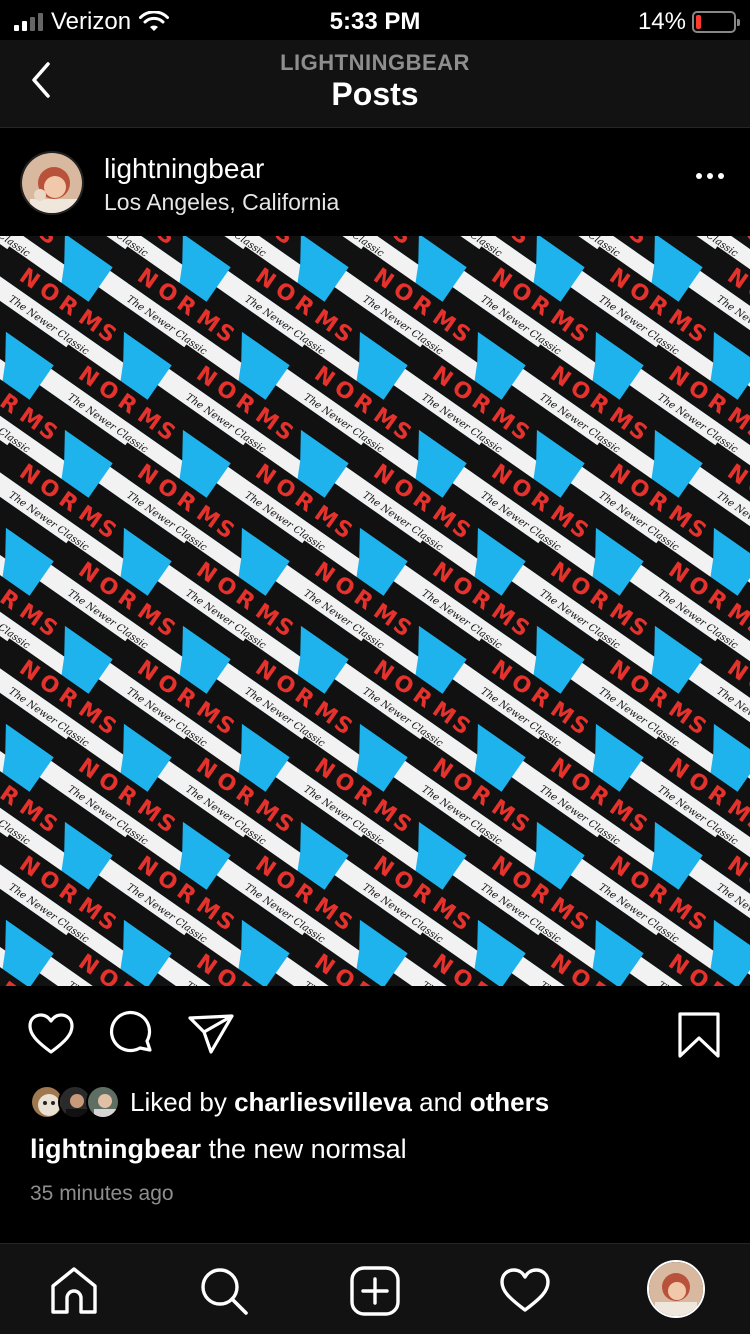 The width and height of the screenshot is (750, 1334). Describe the element at coordinates (375, 62) in the screenshot. I see `profile-name-subtitle: LIGHTNINGBEAR` at that location.